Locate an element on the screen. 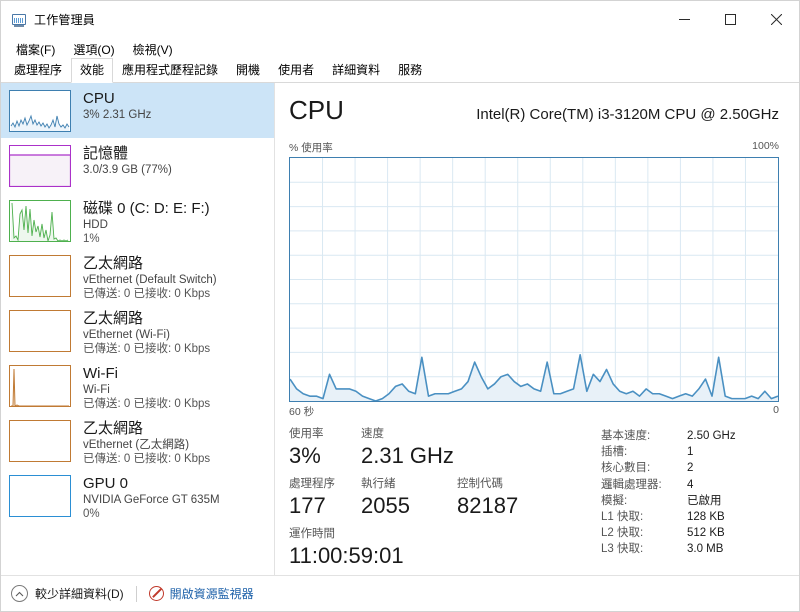  sidebar-ethernet-default-switch-title: 乙太網路 is located at coordinates (113, 263).